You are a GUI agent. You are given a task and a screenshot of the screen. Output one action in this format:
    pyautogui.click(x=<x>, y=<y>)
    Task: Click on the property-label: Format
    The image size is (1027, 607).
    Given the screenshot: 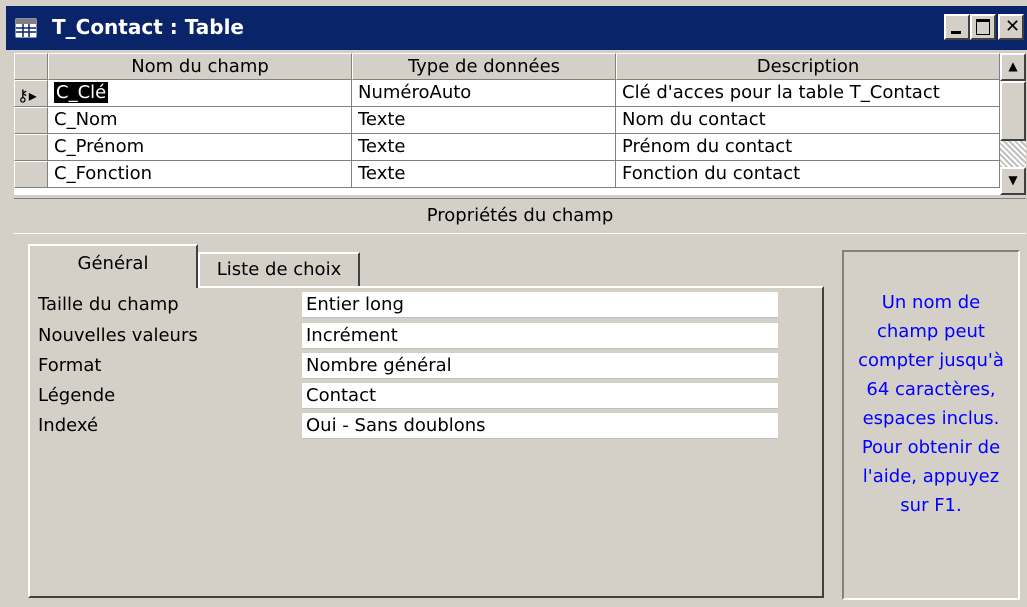 What is the action you would take?
    pyautogui.click(x=70, y=365)
    